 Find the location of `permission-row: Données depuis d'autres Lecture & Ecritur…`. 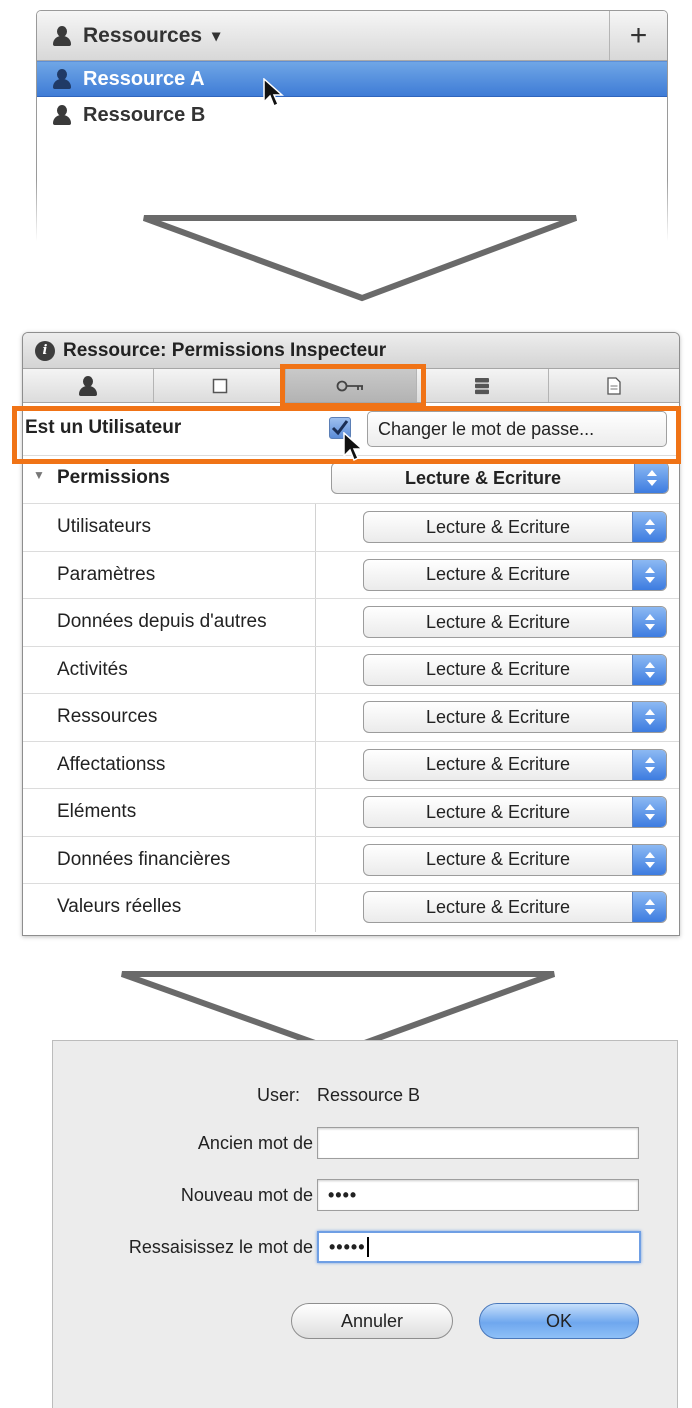

permission-row: Données depuis d'autres Lecture & Ecritur… is located at coordinates (351, 623).